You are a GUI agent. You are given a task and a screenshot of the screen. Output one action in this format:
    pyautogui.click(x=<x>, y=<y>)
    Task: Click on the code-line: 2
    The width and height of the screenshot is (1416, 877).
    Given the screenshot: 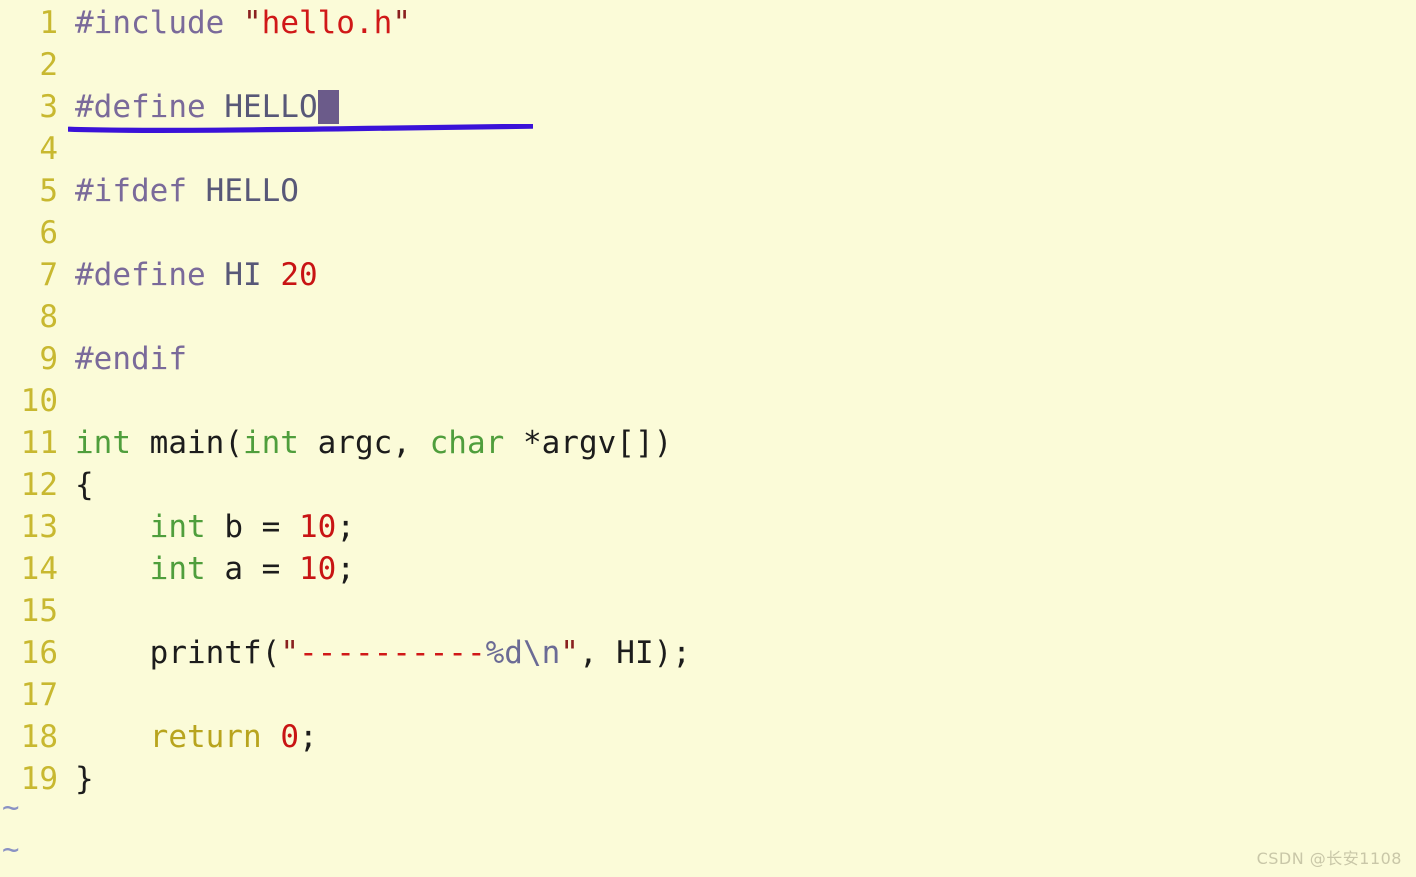 What is the action you would take?
    pyautogui.click(x=708, y=65)
    